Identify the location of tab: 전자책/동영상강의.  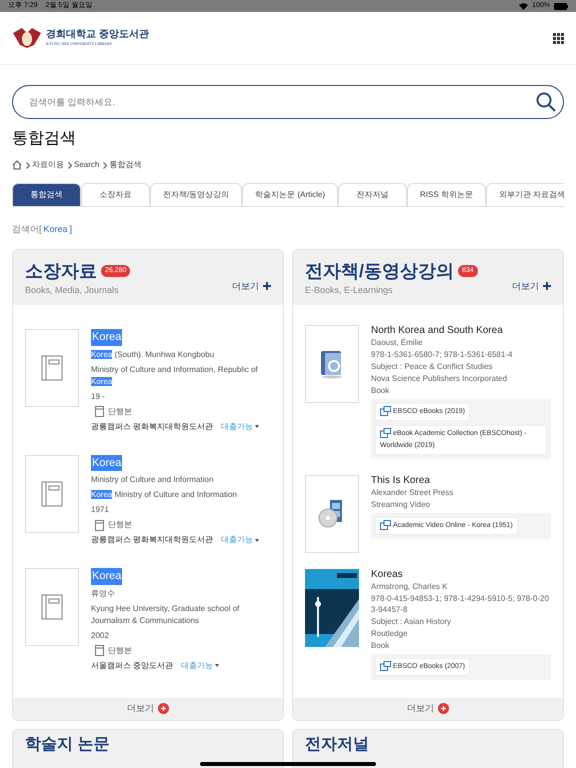
(196, 195).